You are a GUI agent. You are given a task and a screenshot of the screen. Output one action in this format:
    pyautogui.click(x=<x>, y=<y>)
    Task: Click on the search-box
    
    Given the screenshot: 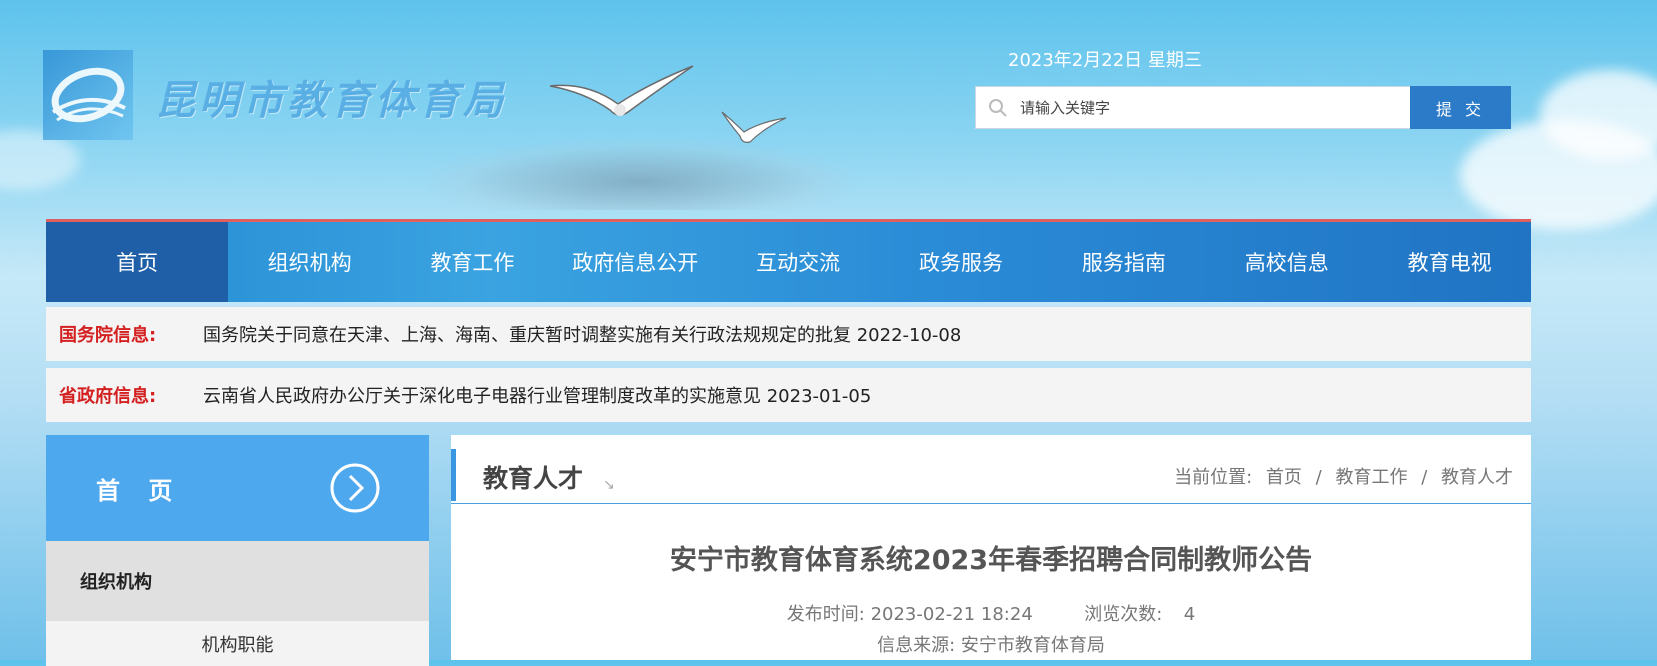 What is the action you would take?
    pyautogui.click(x=1192, y=107)
    